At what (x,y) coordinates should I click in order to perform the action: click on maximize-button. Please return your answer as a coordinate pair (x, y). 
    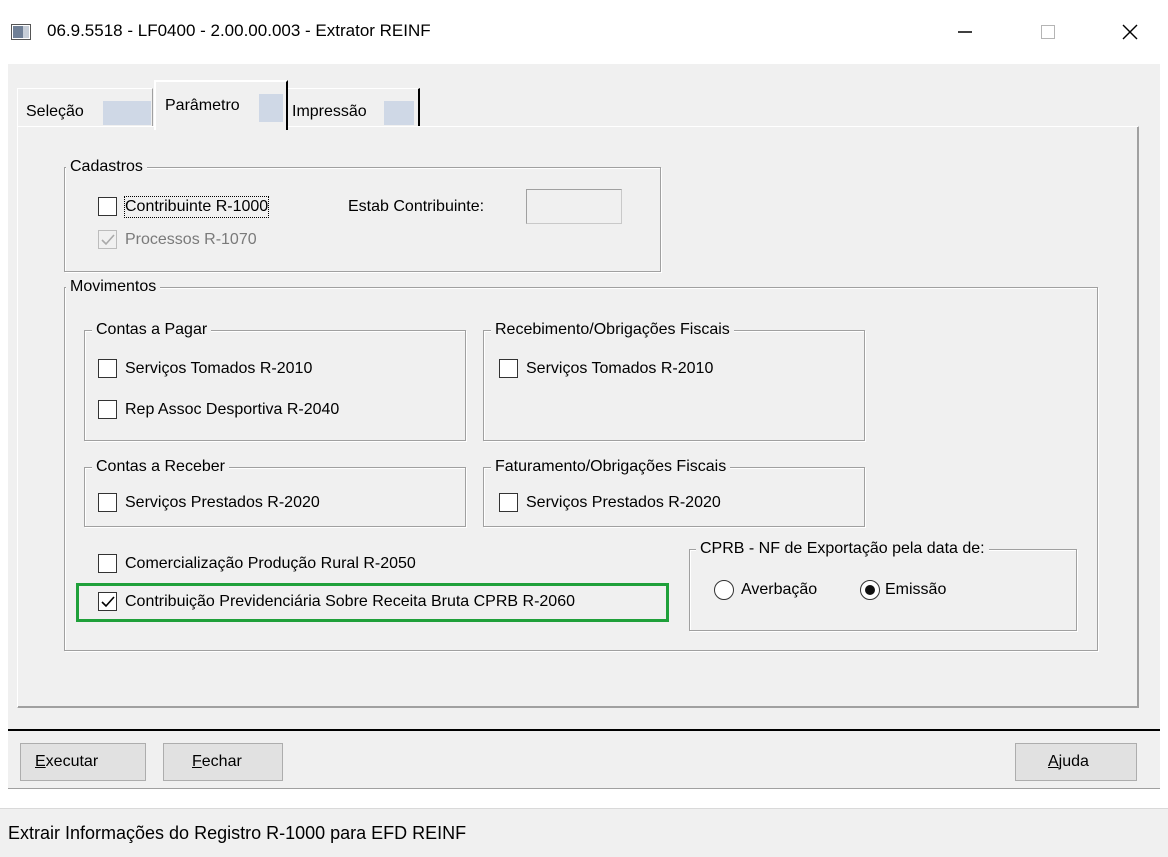
    Looking at the image, I should click on (1048, 32).